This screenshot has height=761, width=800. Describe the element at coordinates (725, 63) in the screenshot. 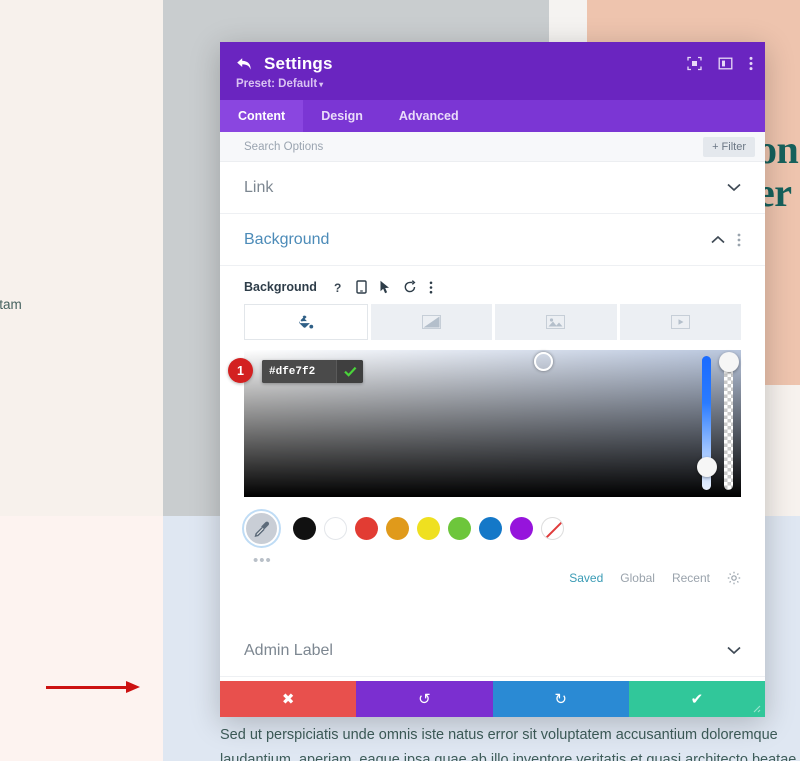

I see `panel-layout-icon` at that location.